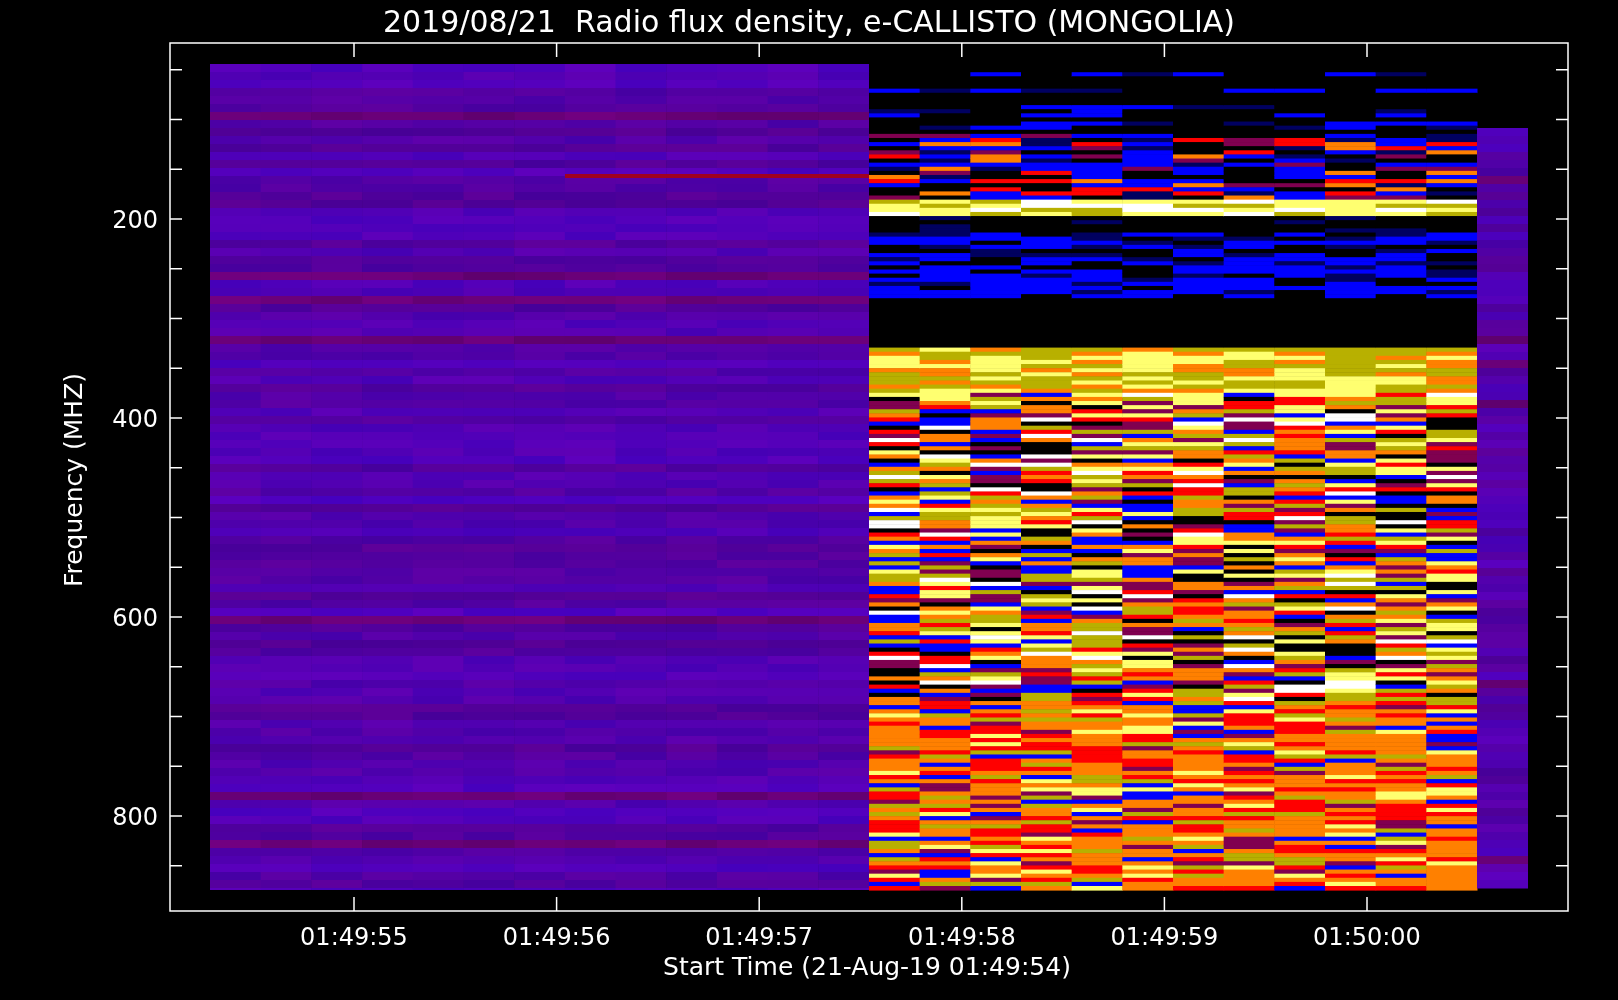 The height and width of the screenshot is (1000, 1618). What do you see at coordinates (1164, 937) in the screenshot?
I see `x-tick-label: 01:49:59` at bounding box center [1164, 937].